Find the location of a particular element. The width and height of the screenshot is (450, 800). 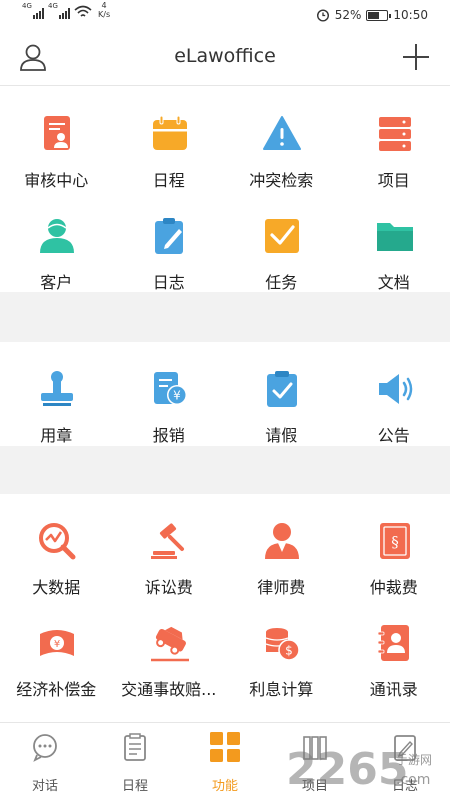

grid-item-label: 大数据 is located at coordinates (56, 587).